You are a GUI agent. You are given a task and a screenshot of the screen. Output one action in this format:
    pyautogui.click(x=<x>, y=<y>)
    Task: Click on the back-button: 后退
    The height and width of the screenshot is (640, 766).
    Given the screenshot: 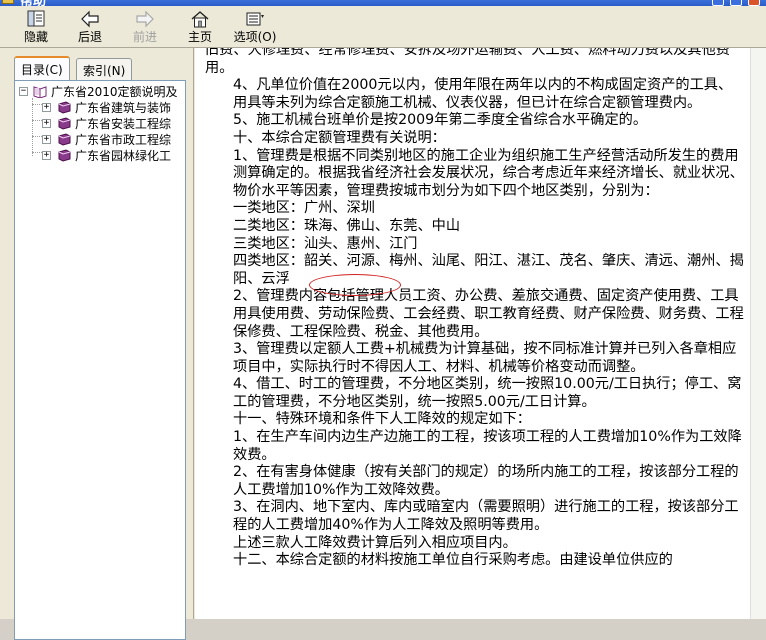 What is the action you would take?
    pyautogui.click(x=90, y=28)
    